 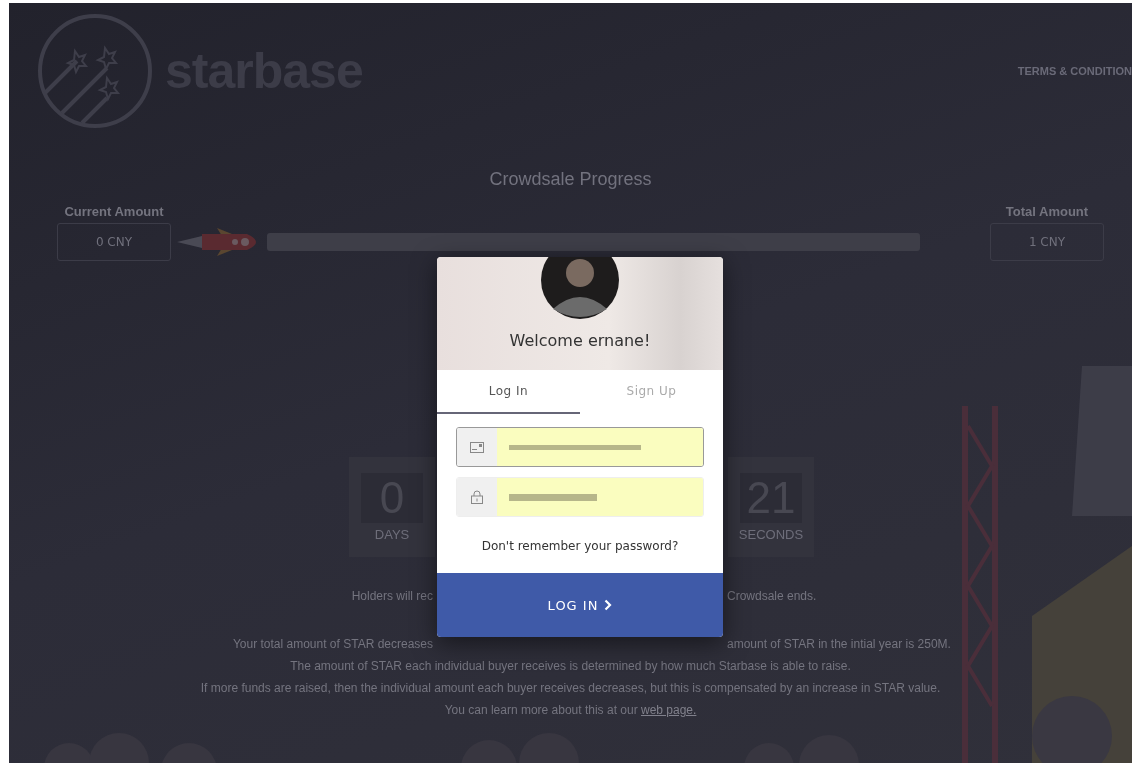 I want to click on countdown-unit: SECONDS, so click(x=771, y=534).